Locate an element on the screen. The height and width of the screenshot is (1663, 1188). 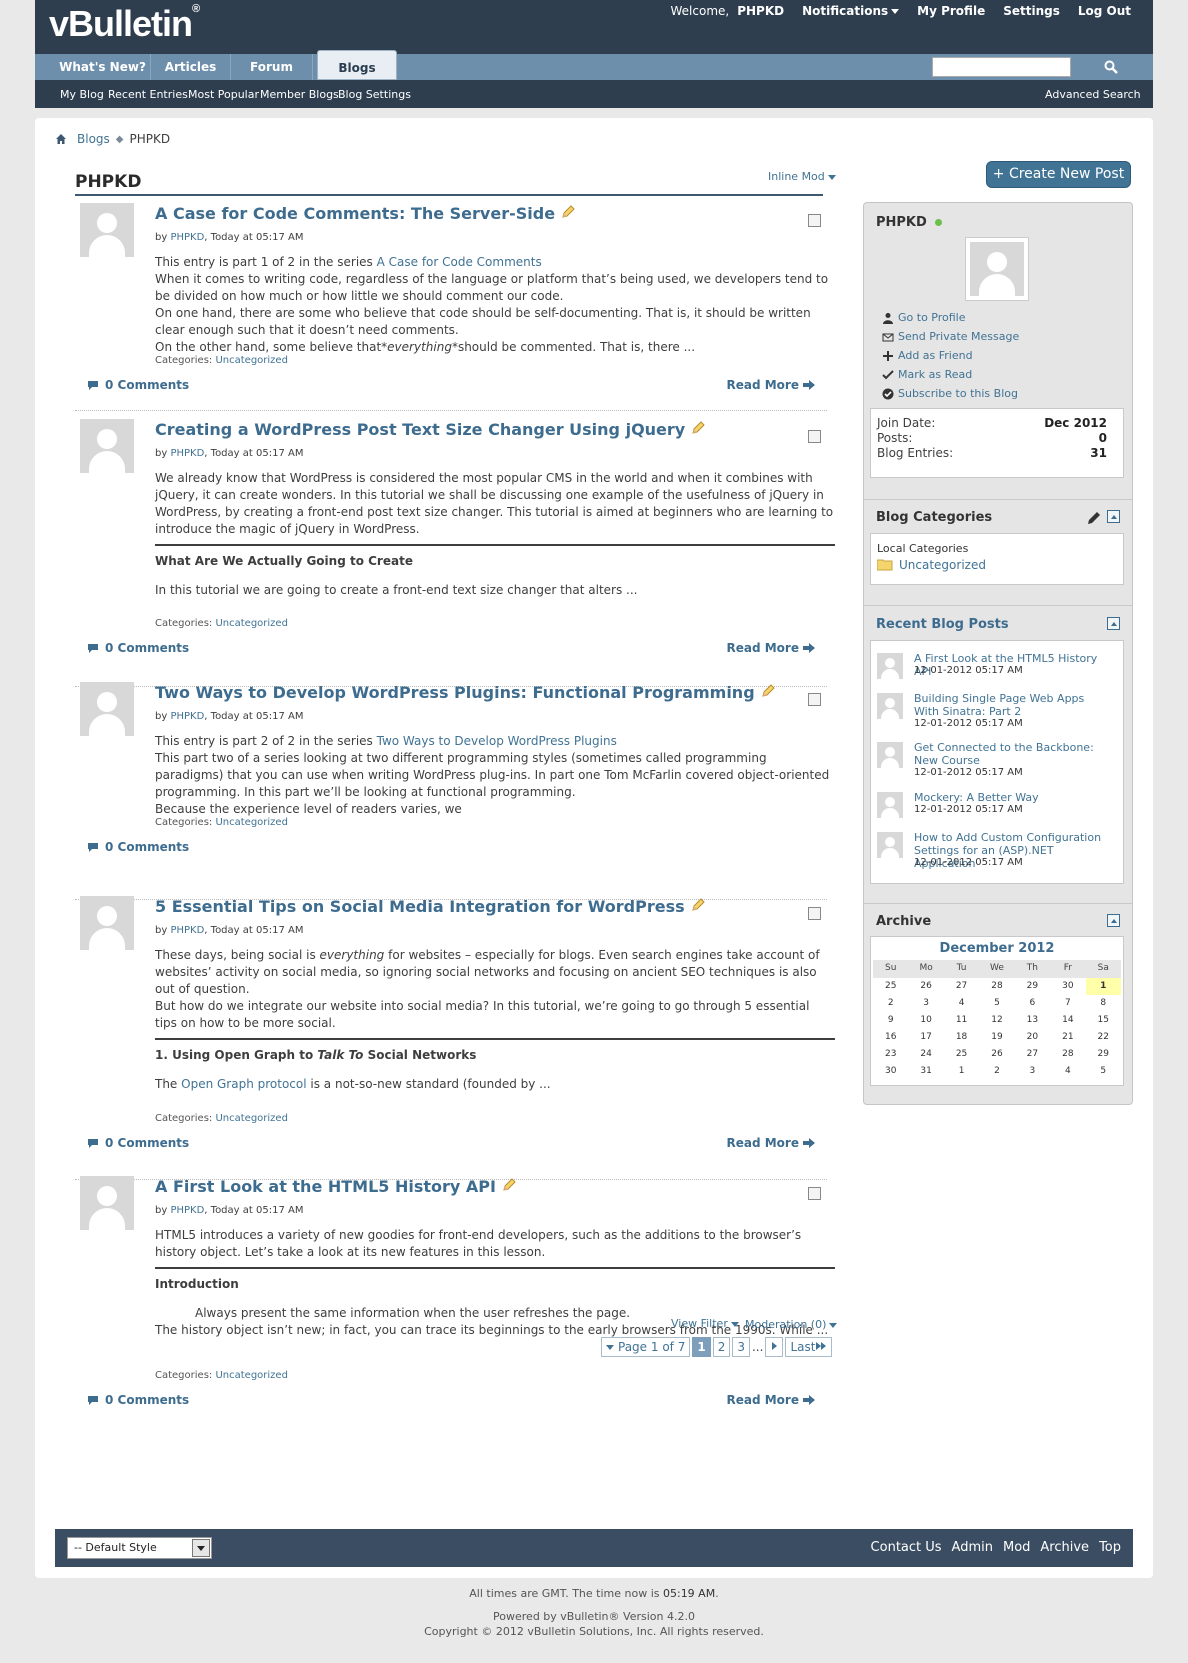
view-filter-menu: View Filter is located at coordinates (705, 1323).